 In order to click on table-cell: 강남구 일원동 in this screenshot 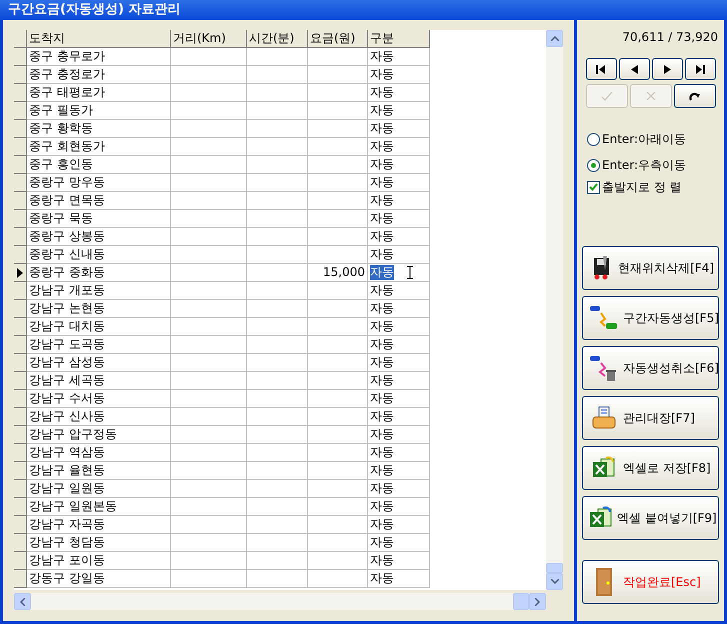, I will do `click(99, 489)`.